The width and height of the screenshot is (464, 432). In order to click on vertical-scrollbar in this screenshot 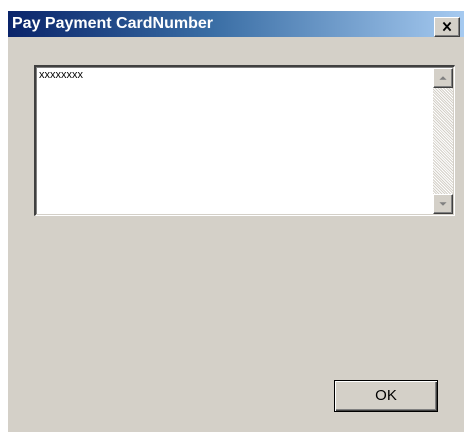, I will do `click(443, 141)`.